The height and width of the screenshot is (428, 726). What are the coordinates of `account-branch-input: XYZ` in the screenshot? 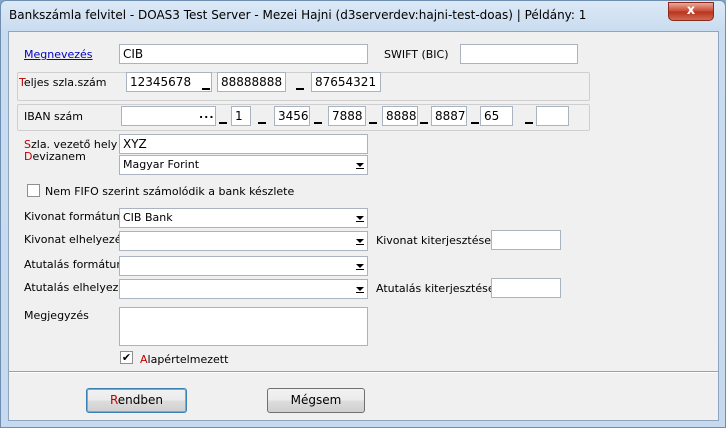 It's located at (243, 144).